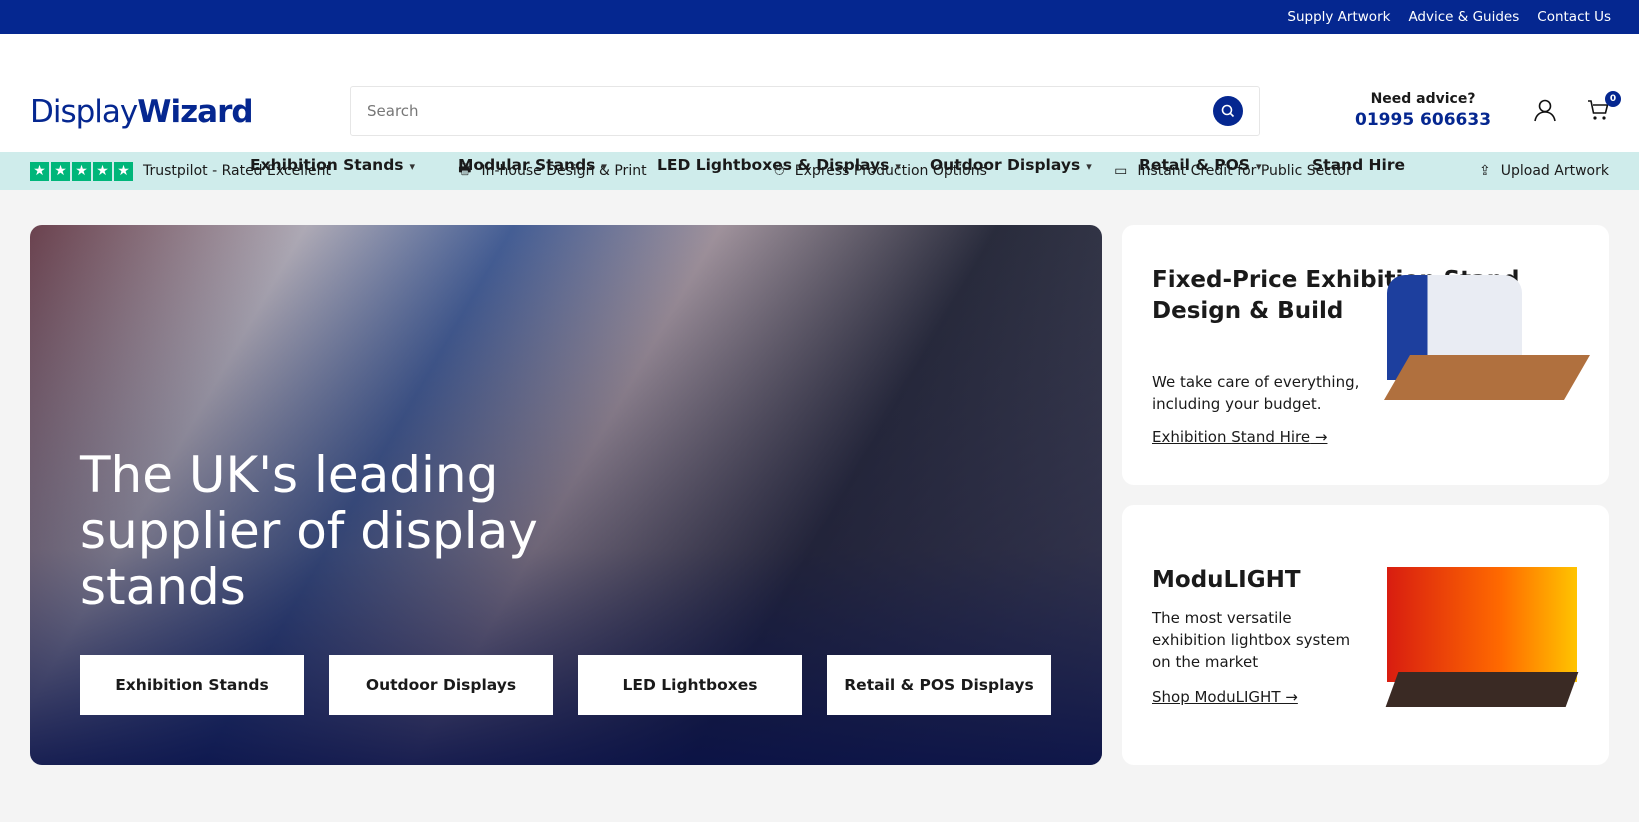 This screenshot has width=1639, height=822. What do you see at coordinates (779, 165) in the screenshot?
I see `nav-led-lightboxes: LED Lightboxes & Displays ▾` at bounding box center [779, 165].